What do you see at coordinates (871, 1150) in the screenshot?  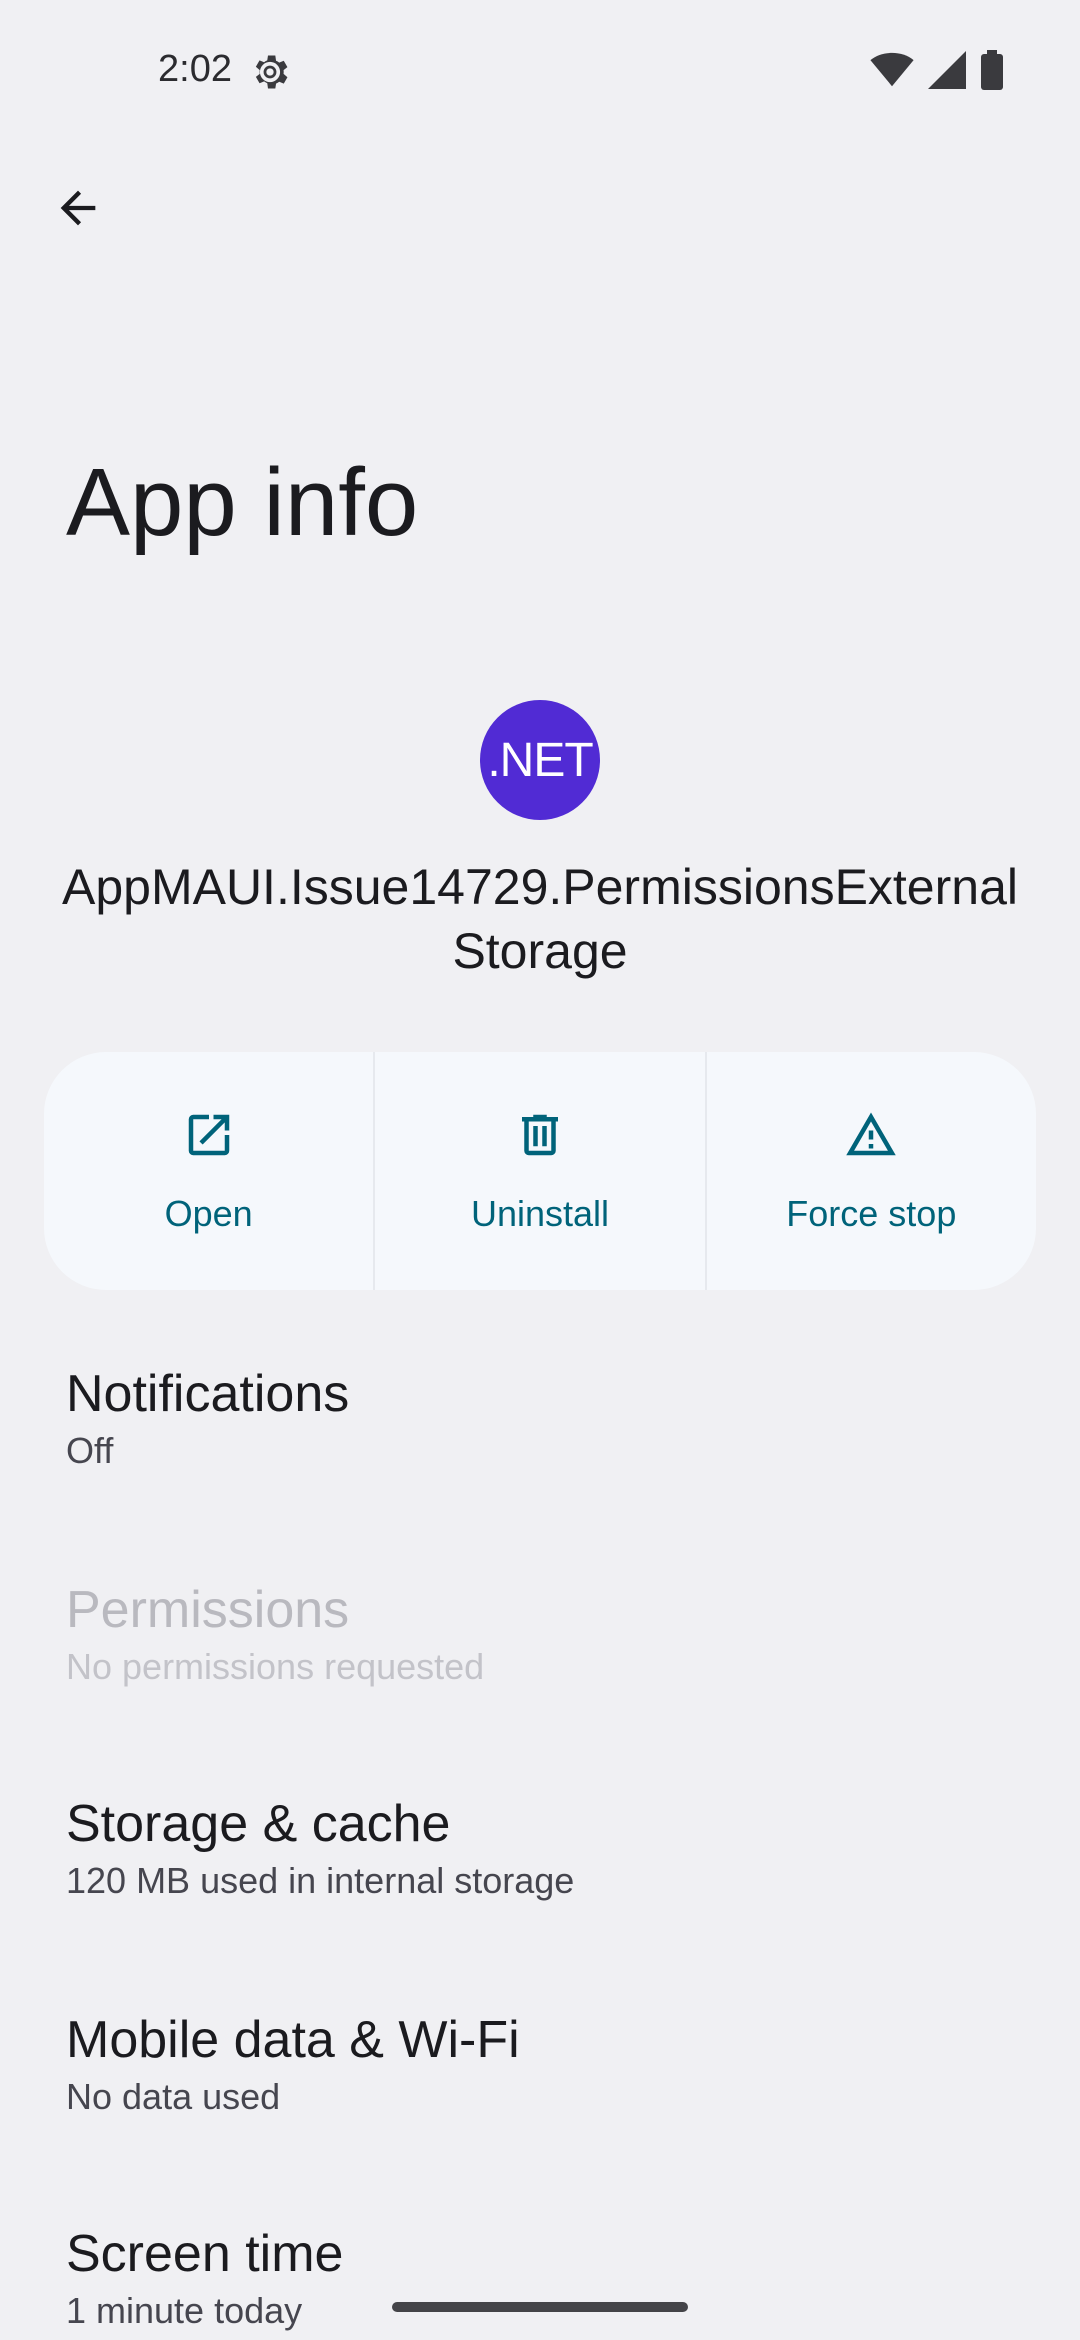 I see `warning-triangle-icon` at bounding box center [871, 1150].